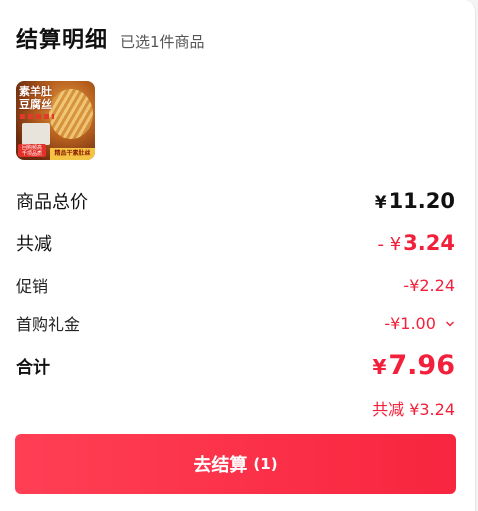  I want to click on gift-value-wrap: -¥1.00, so click(419, 323).